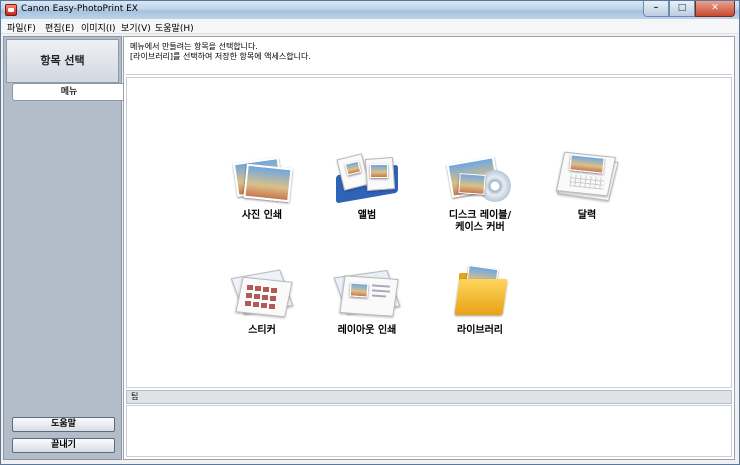 The height and width of the screenshot is (465, 740). I want to click on menu-image: 이미지(I), so click(98, 27).